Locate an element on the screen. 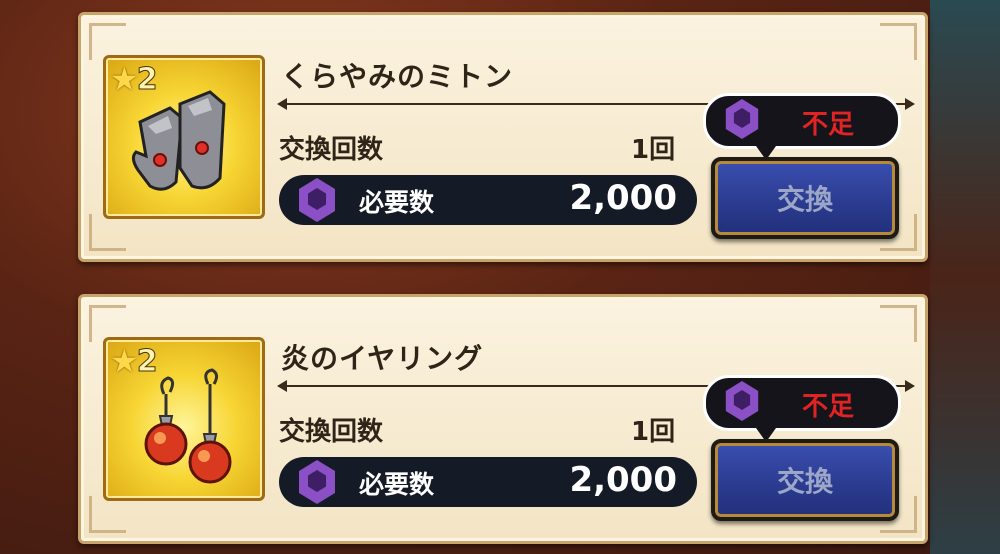  item-name: 炎のイヤリング is located at coordinates (382, 358).